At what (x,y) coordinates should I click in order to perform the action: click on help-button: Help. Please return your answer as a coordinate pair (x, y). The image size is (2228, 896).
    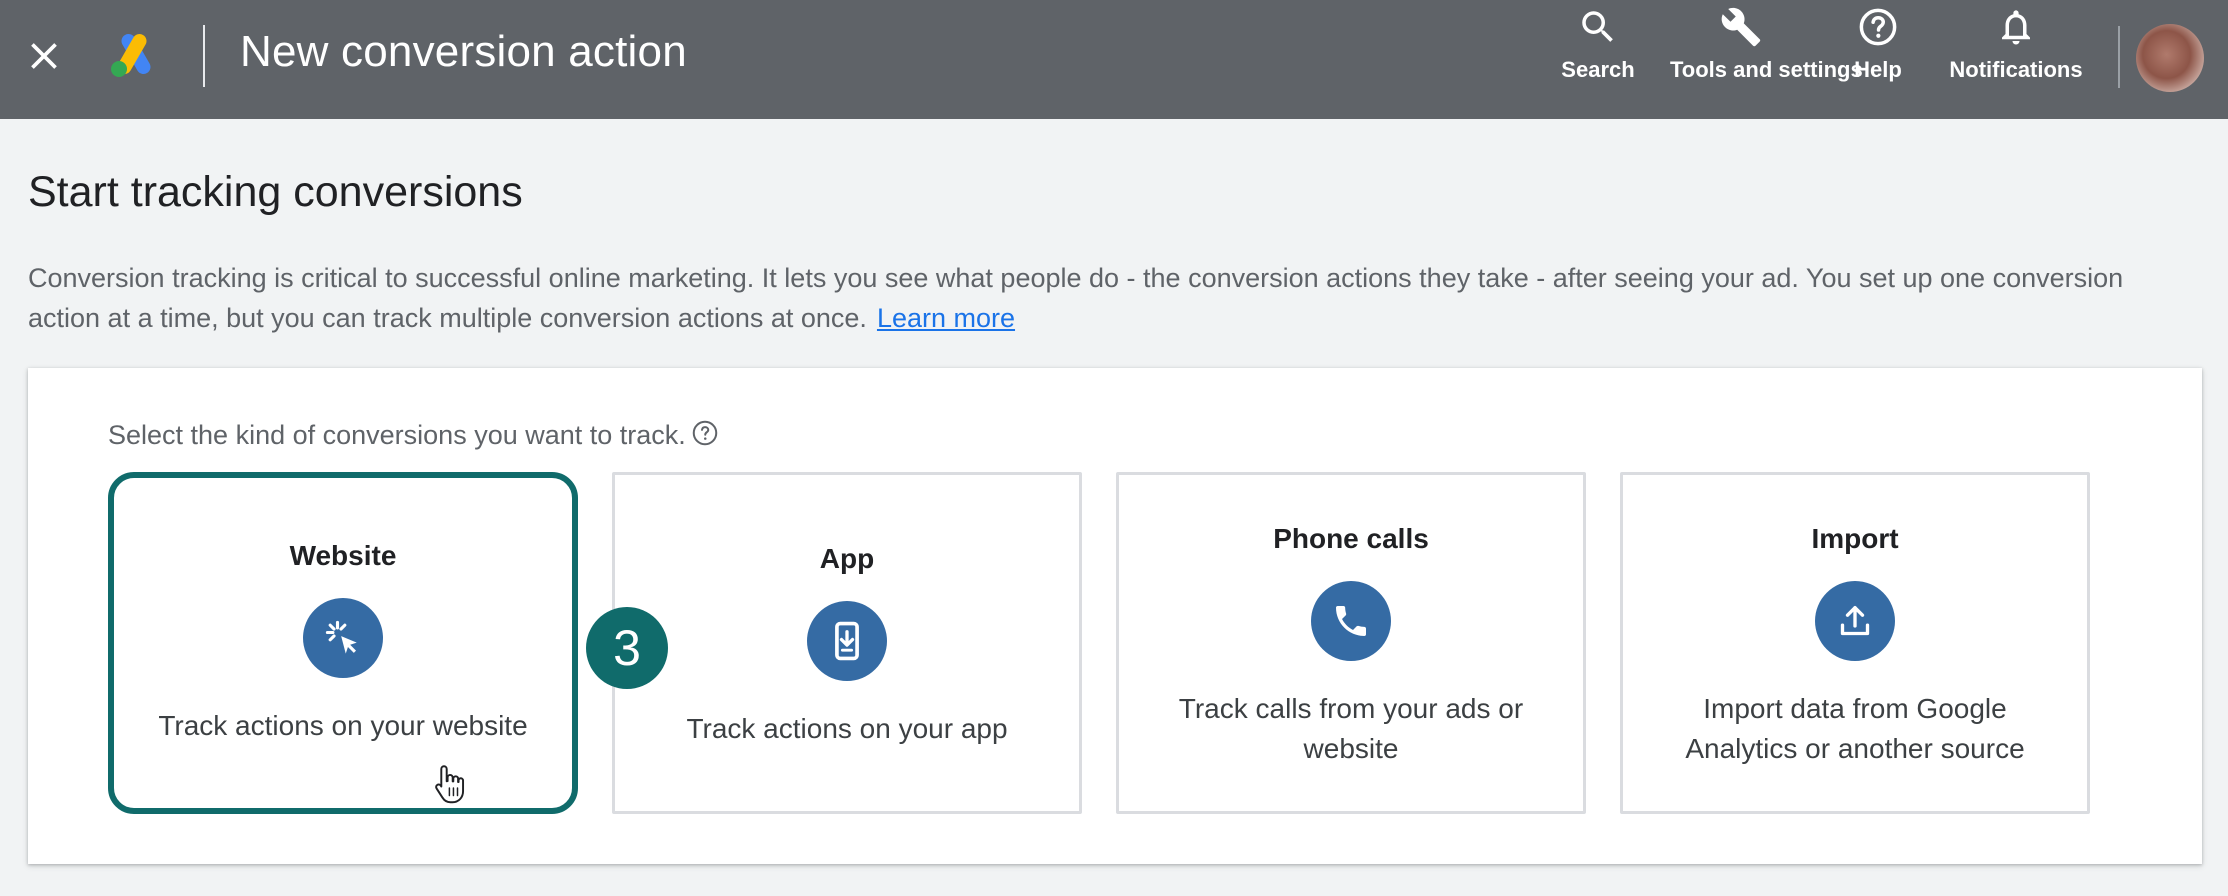
    Looking at the image, I should click on (1878, 45).